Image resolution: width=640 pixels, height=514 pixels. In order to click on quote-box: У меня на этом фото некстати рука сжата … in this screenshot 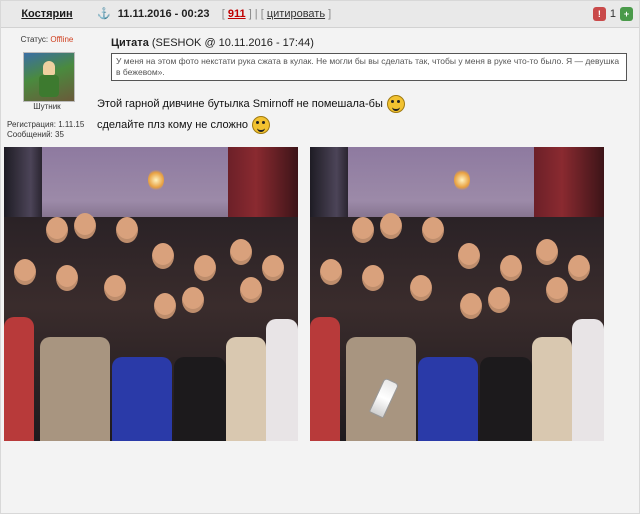, I will do `click(369, 67)`.